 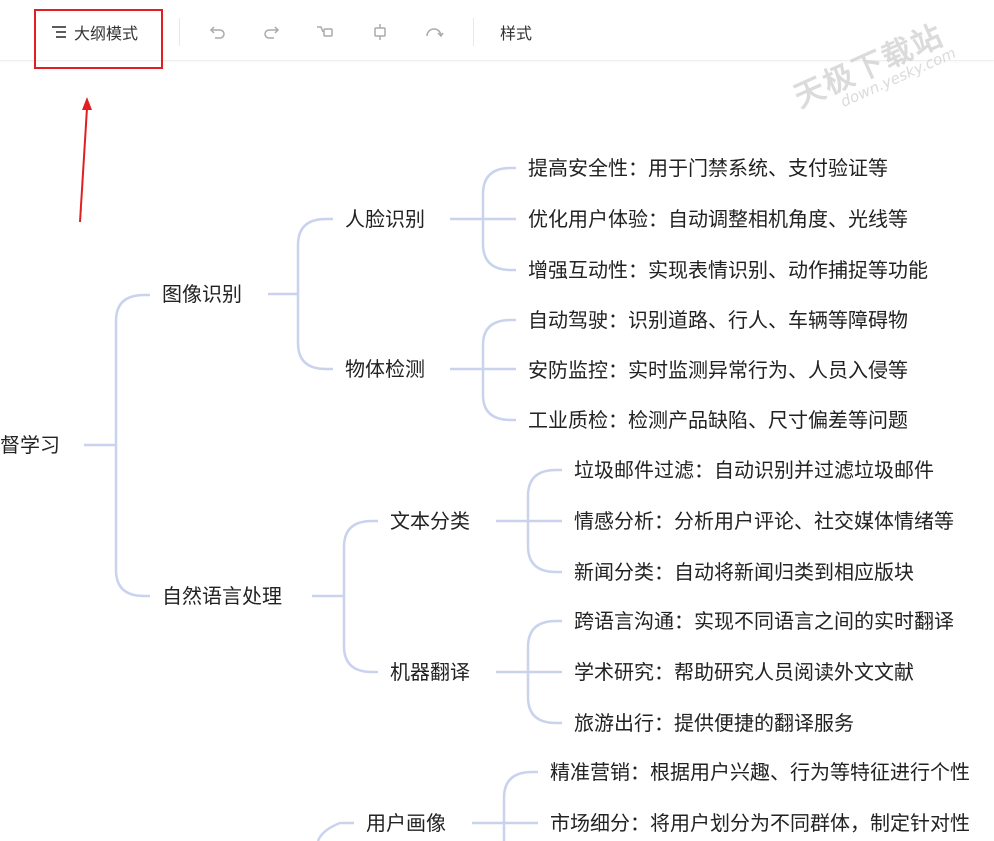 I want to click on node-profile-item: 市场细分：将用户划分为不同群体，制定针对性, so click(x=760, y=823).